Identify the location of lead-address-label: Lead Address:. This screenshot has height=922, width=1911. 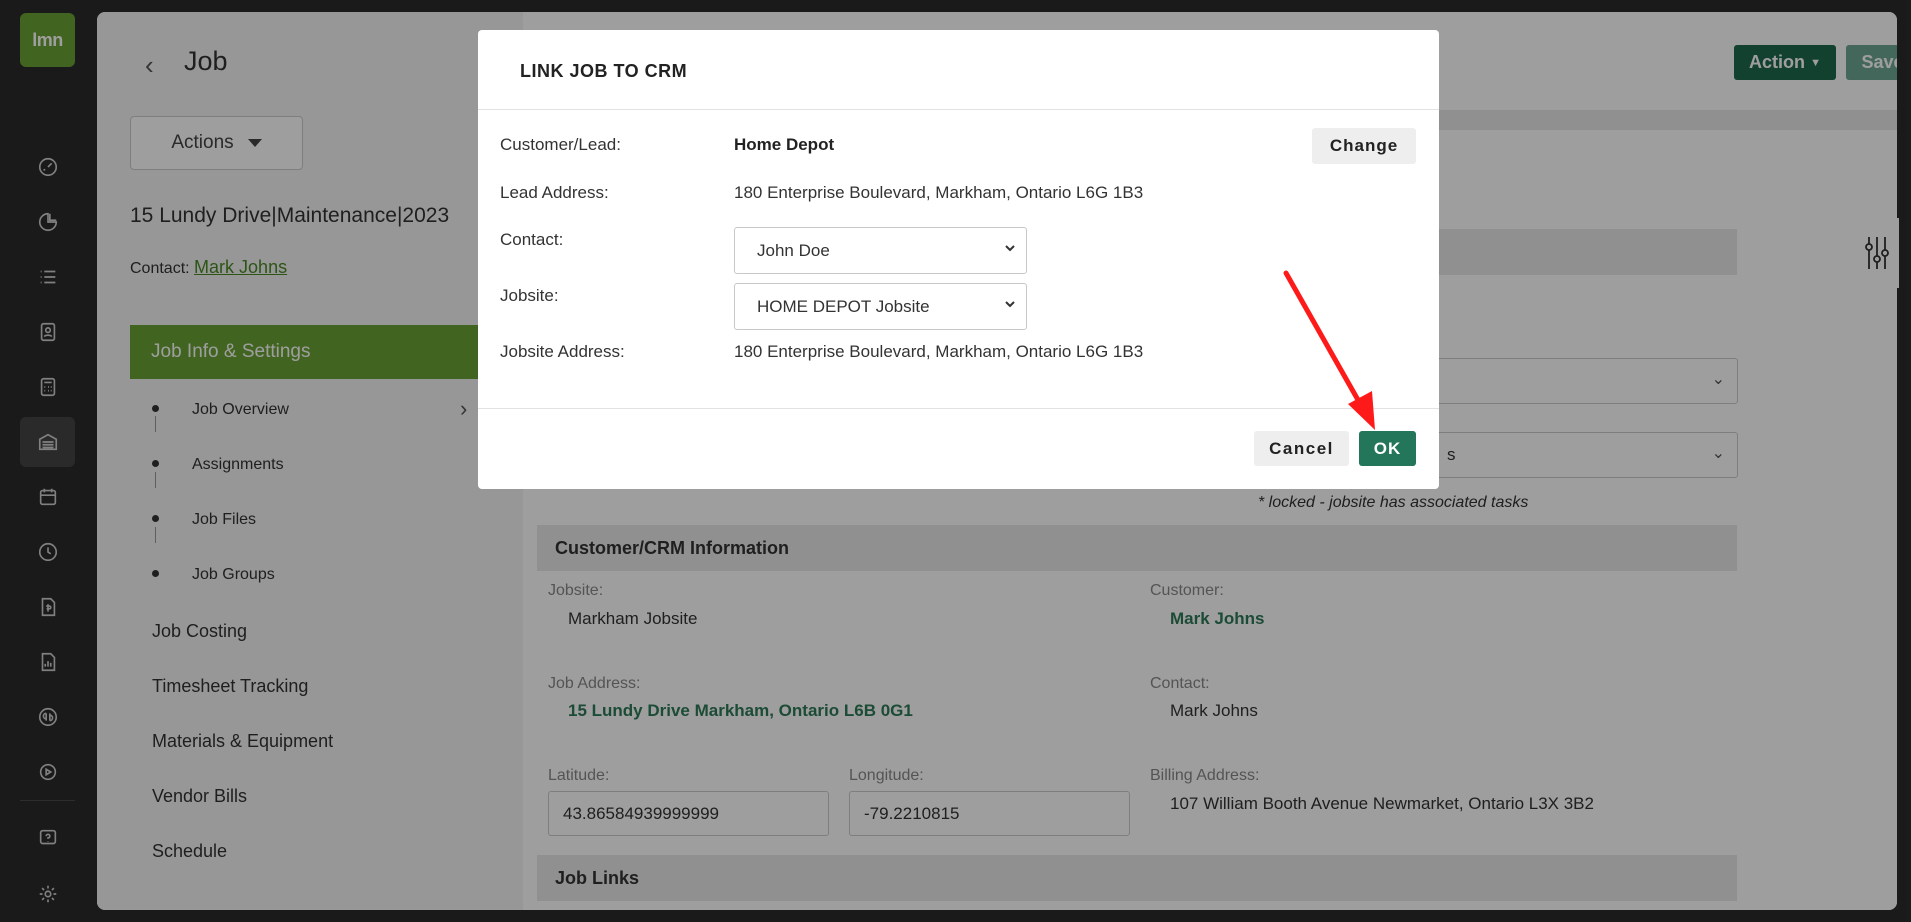
(554, 192).